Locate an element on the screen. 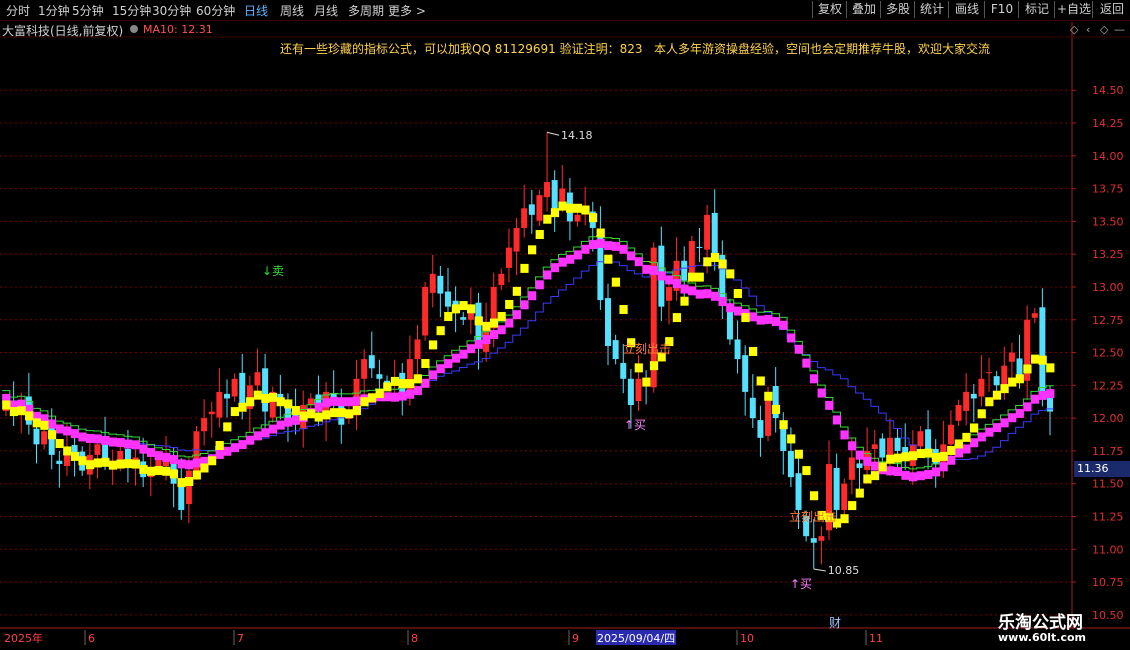 The image size is (1130, 650). period-tab-8: 月线 is located at coordinates (326, 10).